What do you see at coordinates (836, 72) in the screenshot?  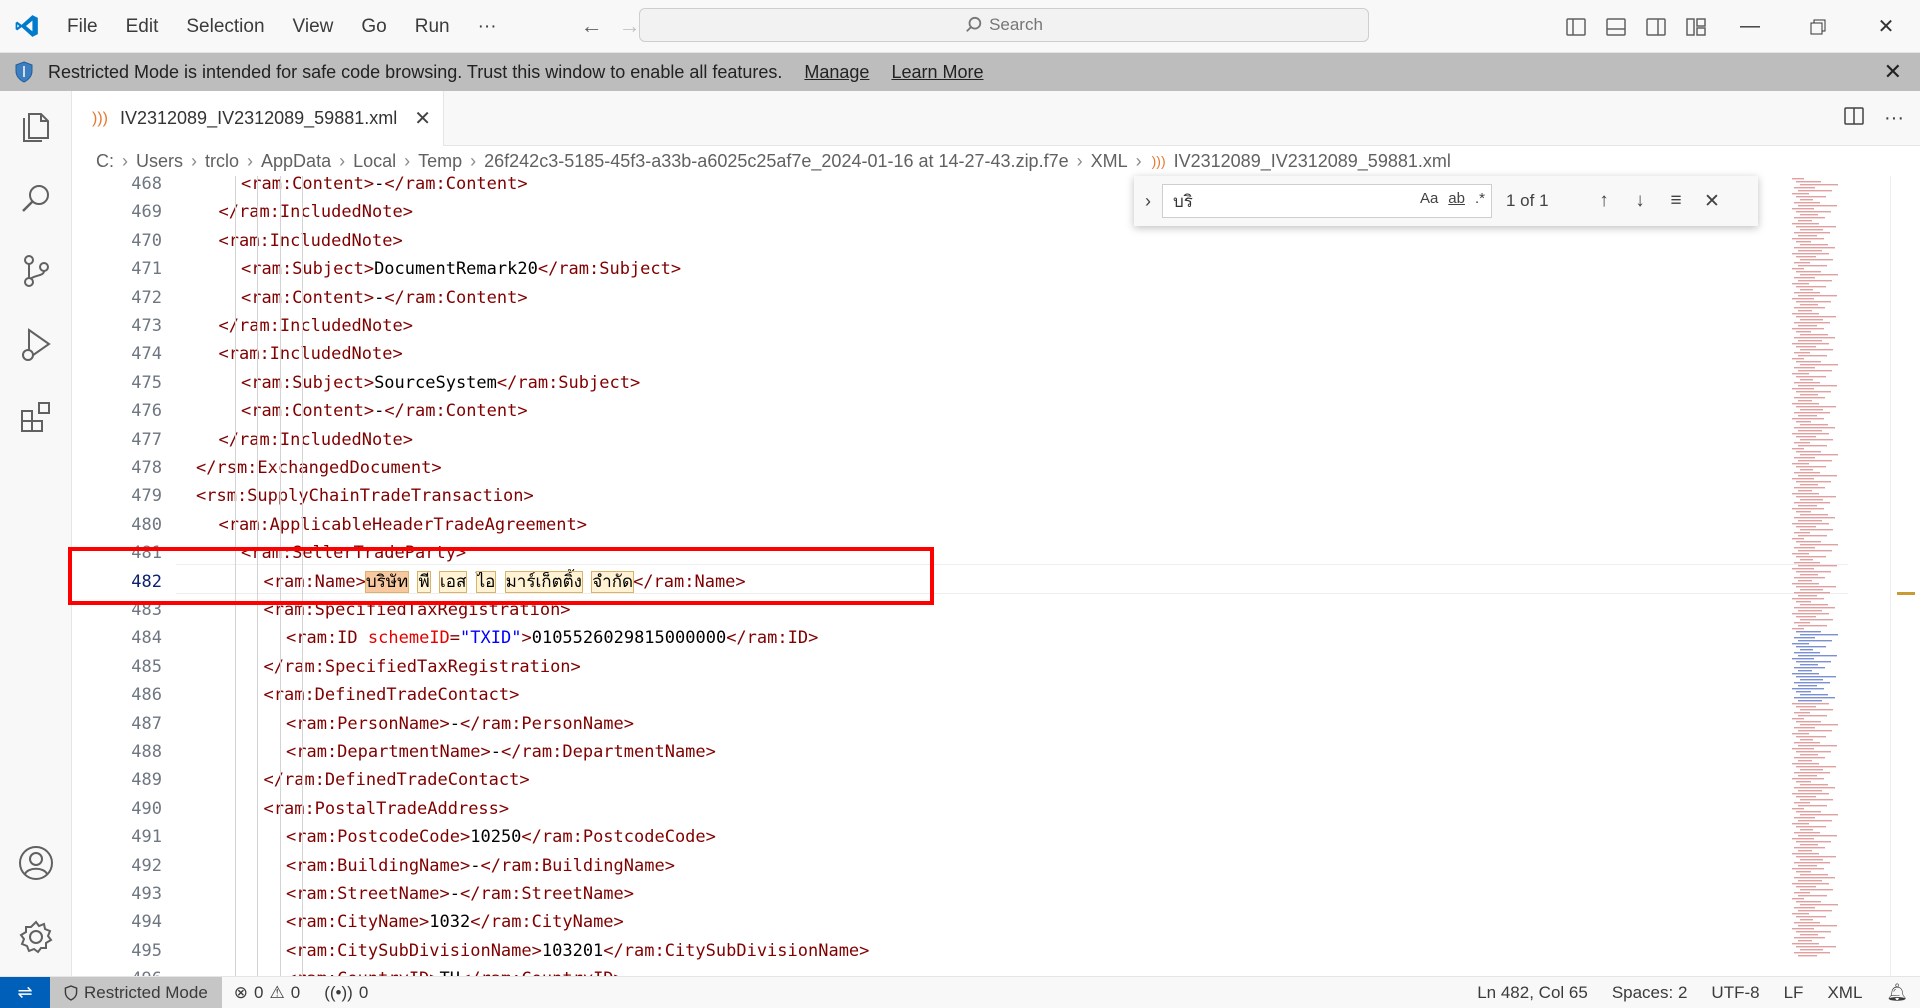 I see `manage-link: Manage` at bounding box center [836, 72].